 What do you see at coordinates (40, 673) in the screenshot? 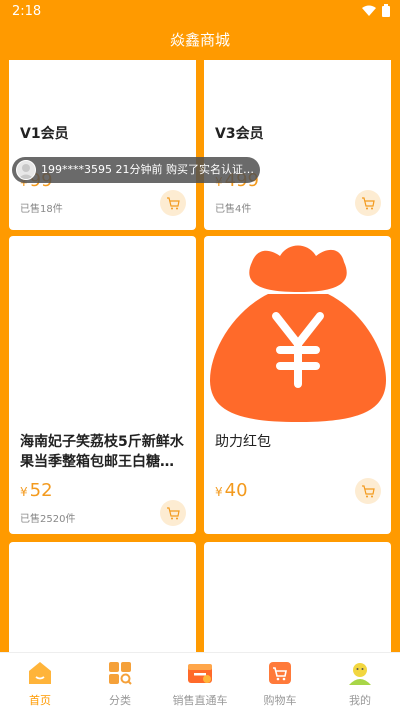
I see `home-icon` at bounding box center [40, 673].